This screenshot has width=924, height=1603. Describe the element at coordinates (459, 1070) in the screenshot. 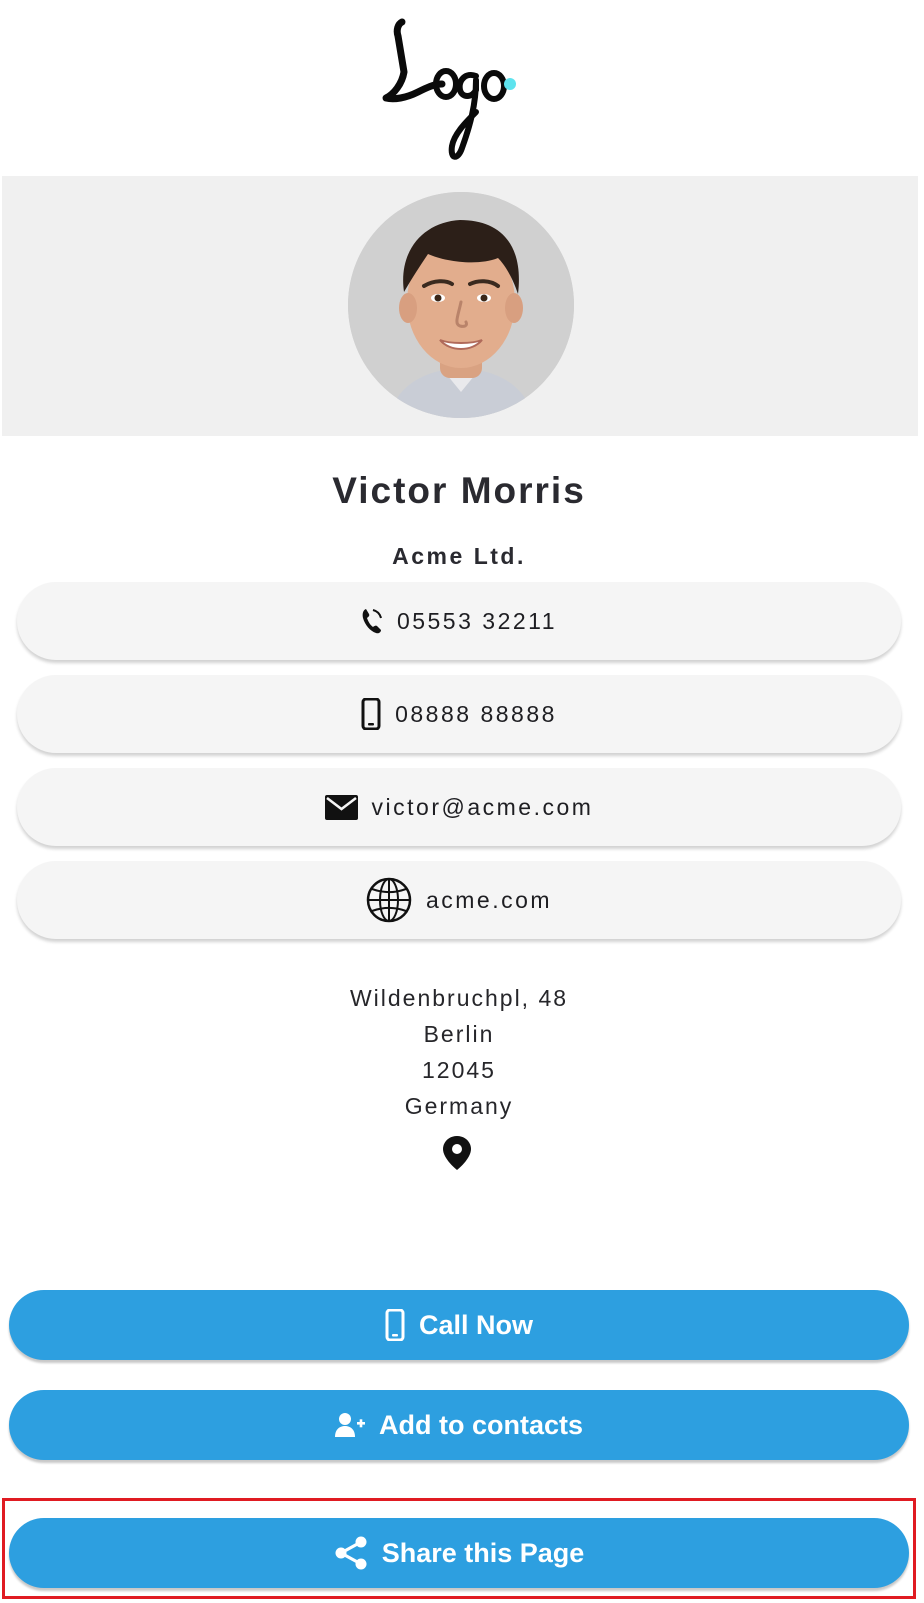

I see `address-zip: 12045` at that location.